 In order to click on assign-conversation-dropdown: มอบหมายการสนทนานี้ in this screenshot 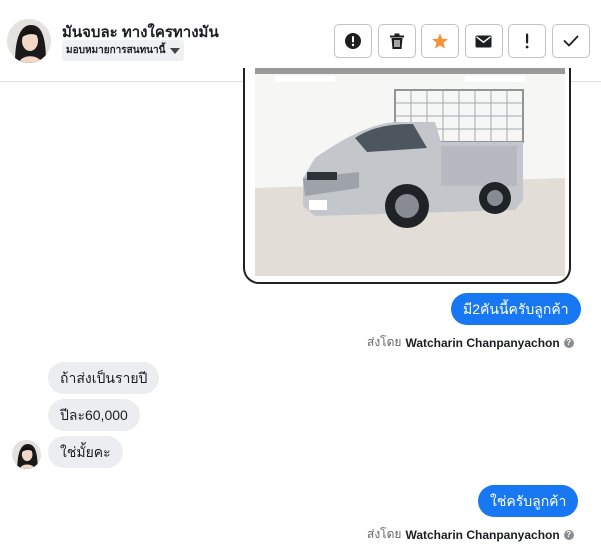, I will do `click(123, 50)`.